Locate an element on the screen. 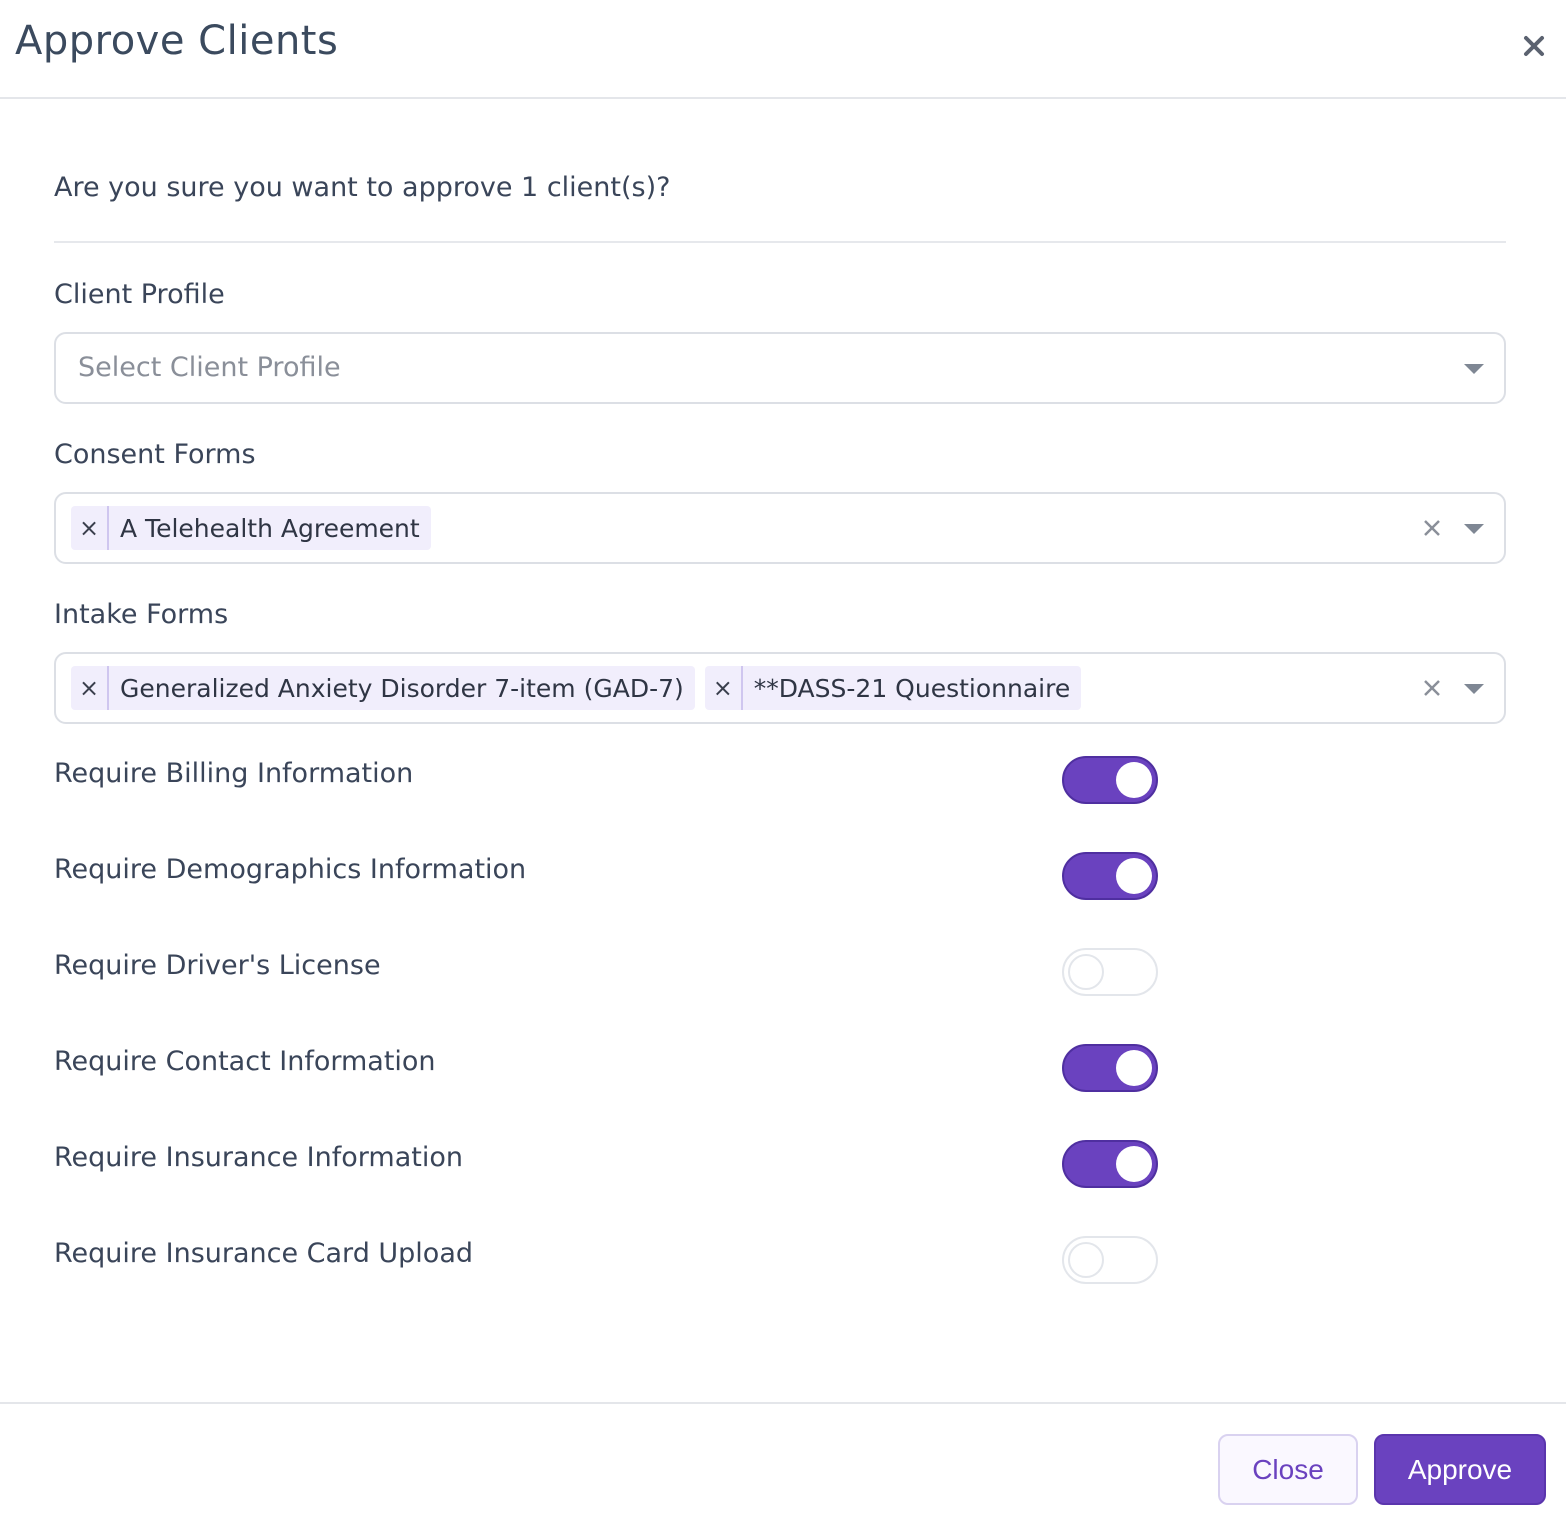  toggle-label: Require Insurance Card Upload is located at coordinates (264, 1253).